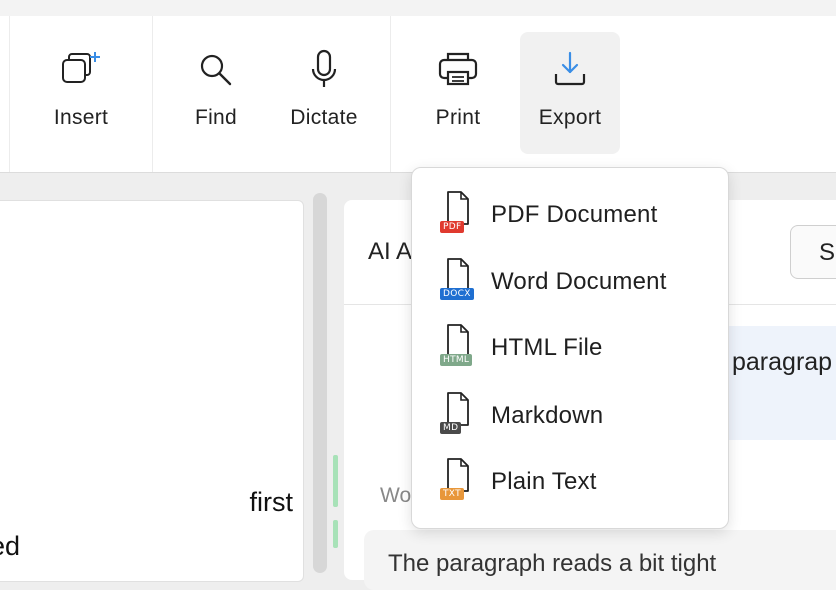  I want to click on file-type-tag: DOCX, so click(457, 294).